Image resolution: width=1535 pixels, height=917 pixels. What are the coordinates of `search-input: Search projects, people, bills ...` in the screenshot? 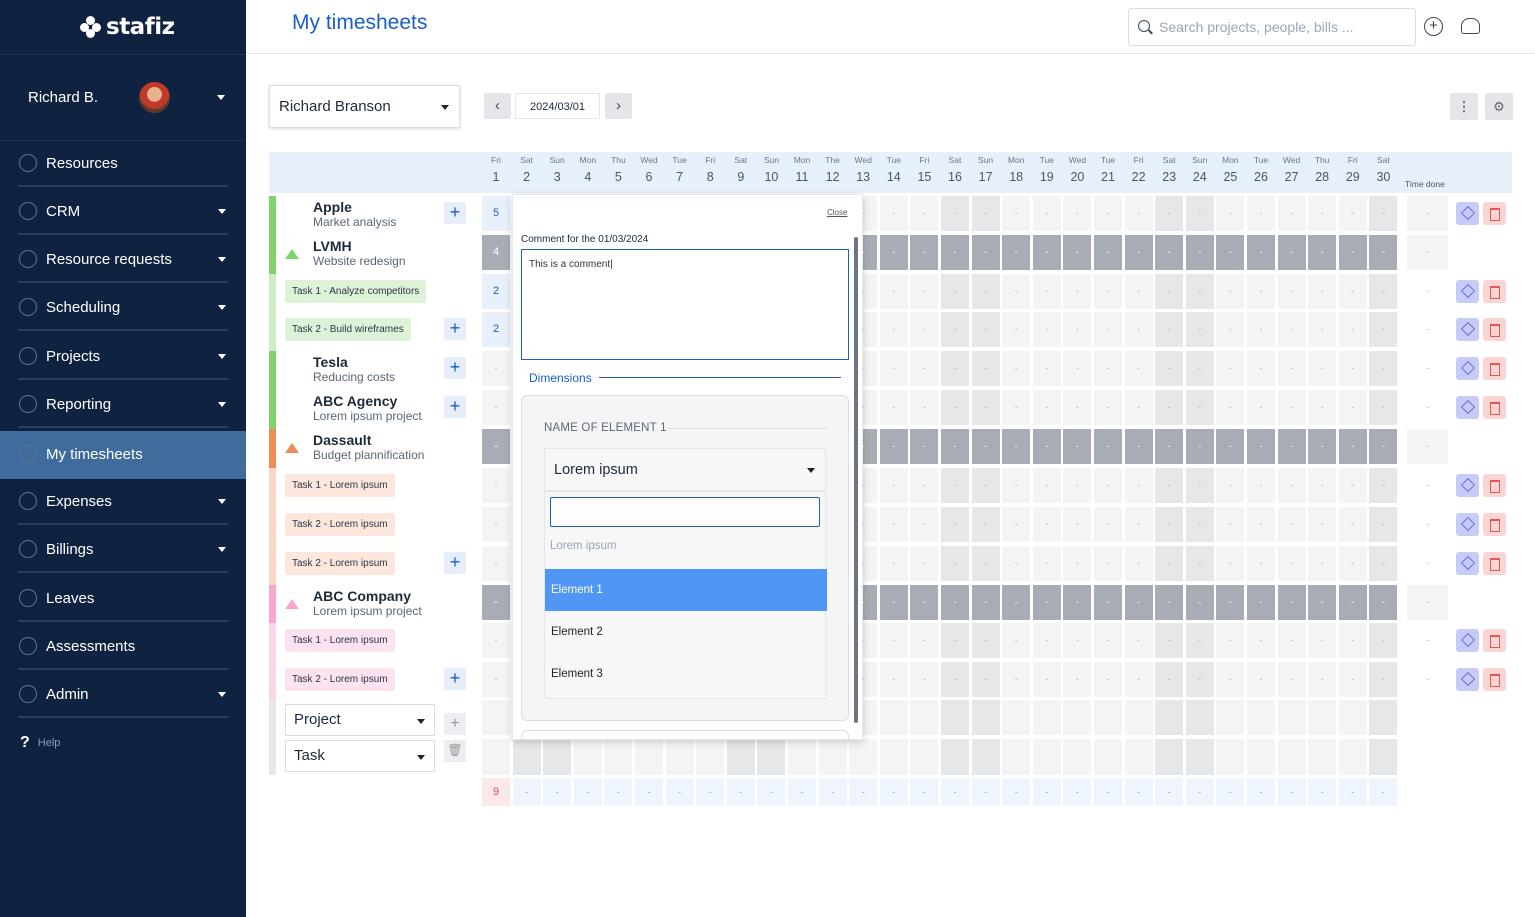 It's located at (1272, 27).